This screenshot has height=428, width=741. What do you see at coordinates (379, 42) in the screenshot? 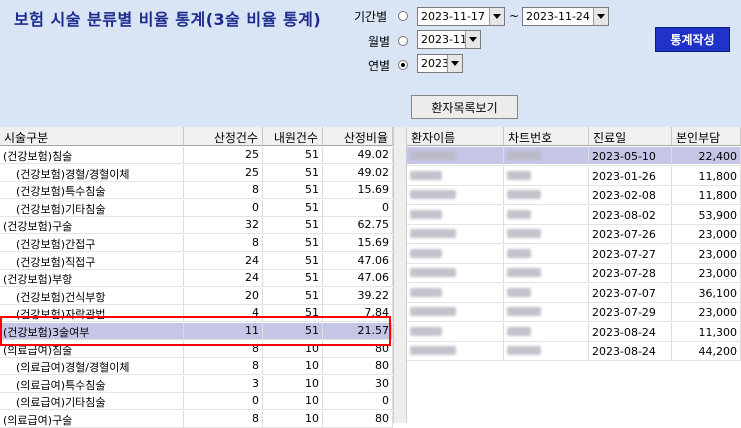
I see `month-label: 월별` at bounding box center [379, 42].